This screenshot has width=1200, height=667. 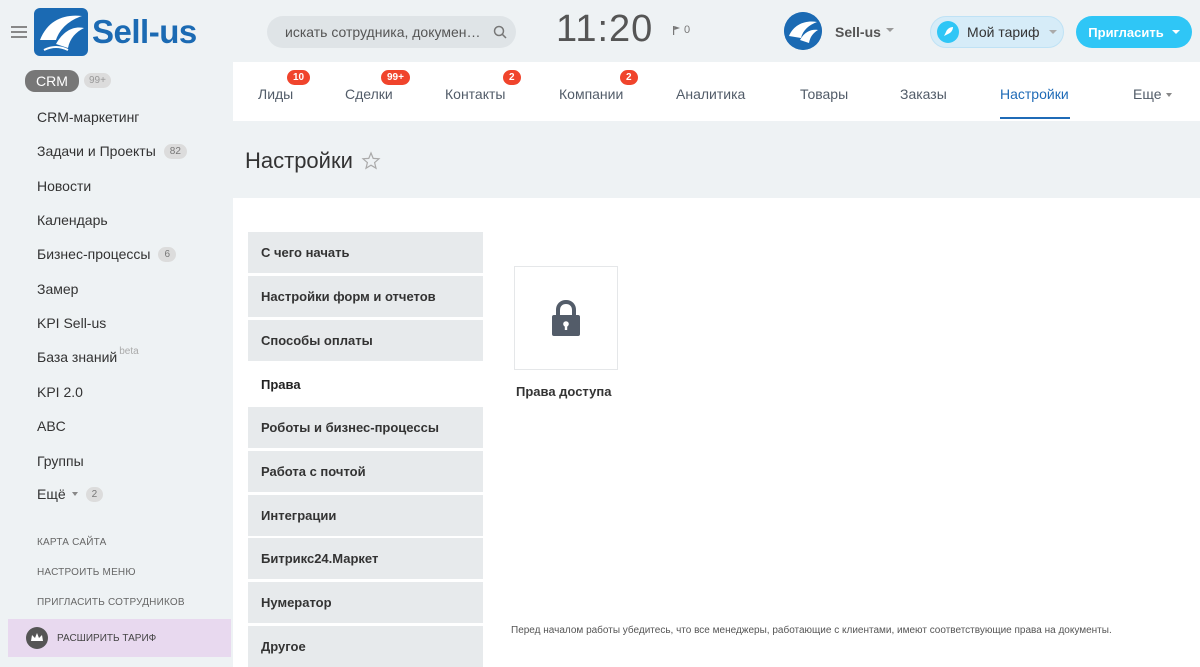 What do you see at coordinates (70, 494) in the screenshot?
I see `sidebar-item-more: Ещё 2` at bounding box center [70, 494].